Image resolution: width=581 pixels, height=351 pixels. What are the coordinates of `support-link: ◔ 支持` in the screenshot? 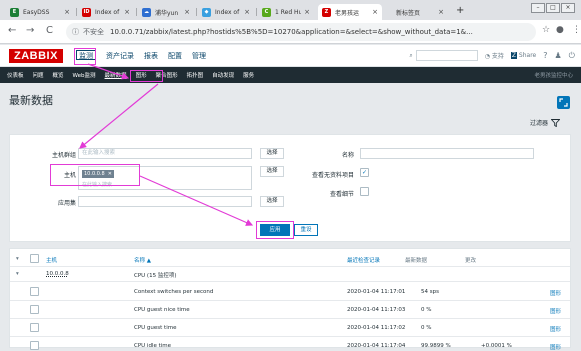 It's located at (494, 55).